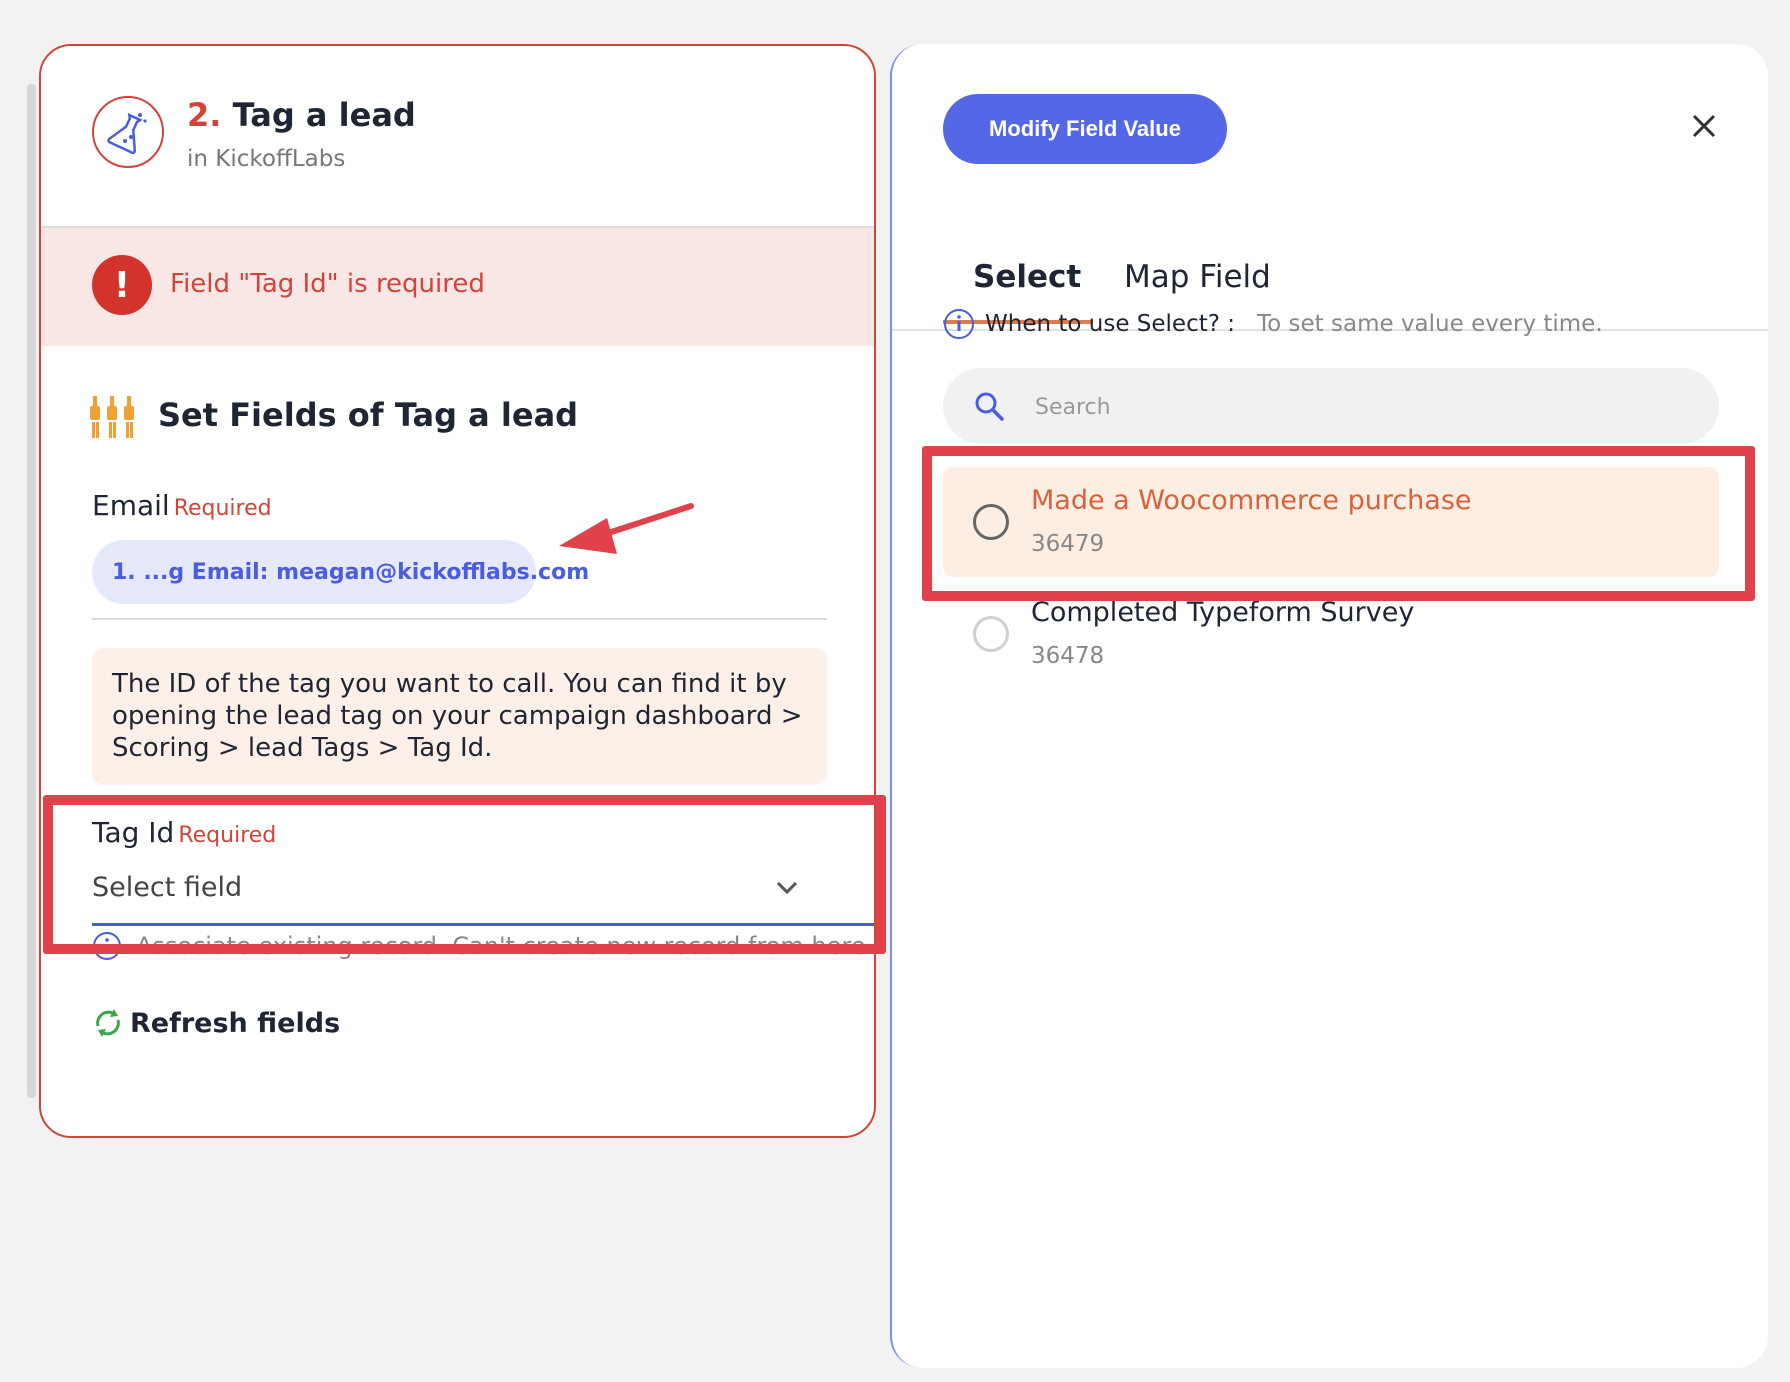  I want to click on info-icon, so click(959, 324).